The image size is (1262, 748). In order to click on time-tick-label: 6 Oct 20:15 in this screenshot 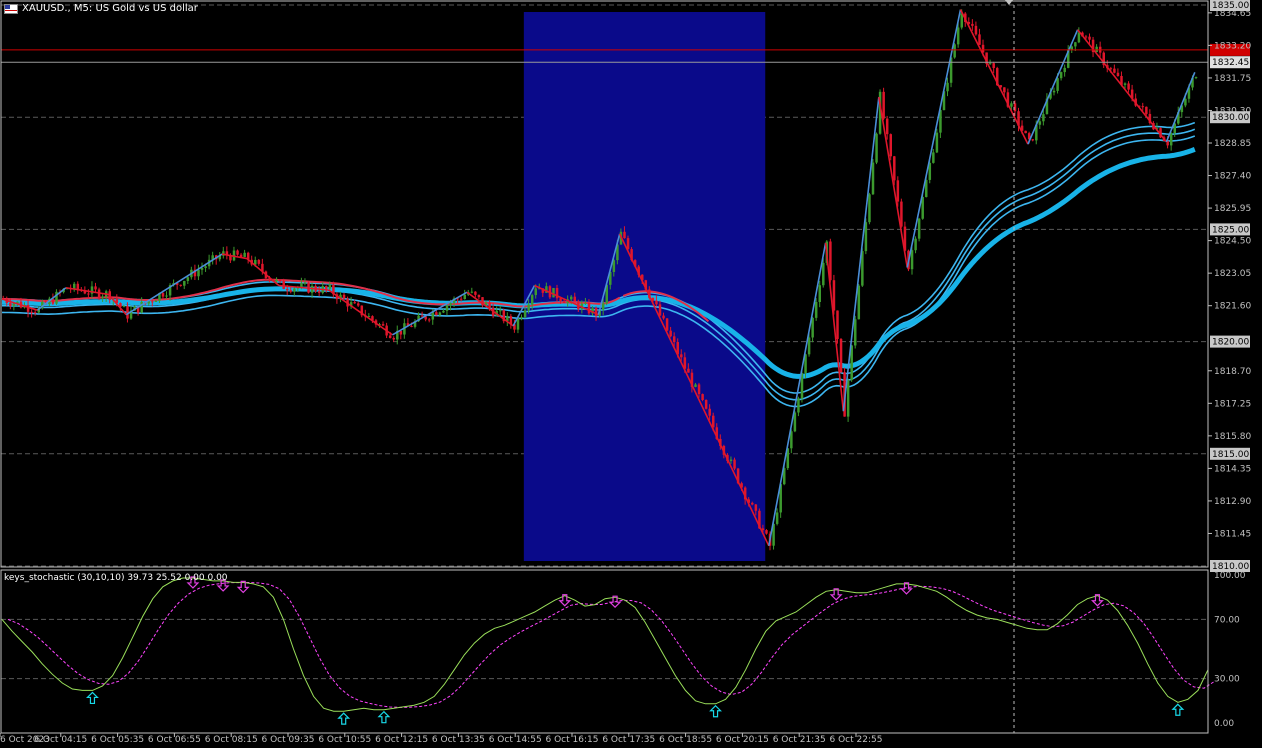, I will do `click(742, 740)`.